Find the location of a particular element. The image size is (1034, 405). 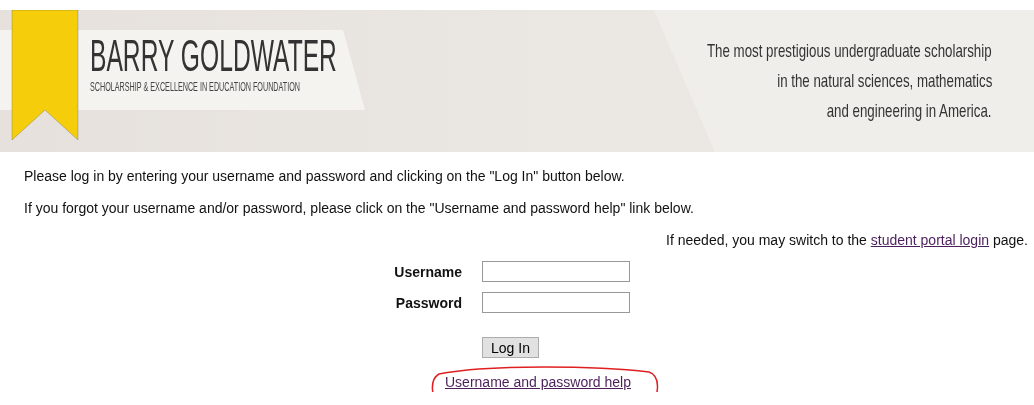

instruction-text: Please log in by entering your username and password and clicking on the "Log In" button below. is located at coordinates (325, 176).